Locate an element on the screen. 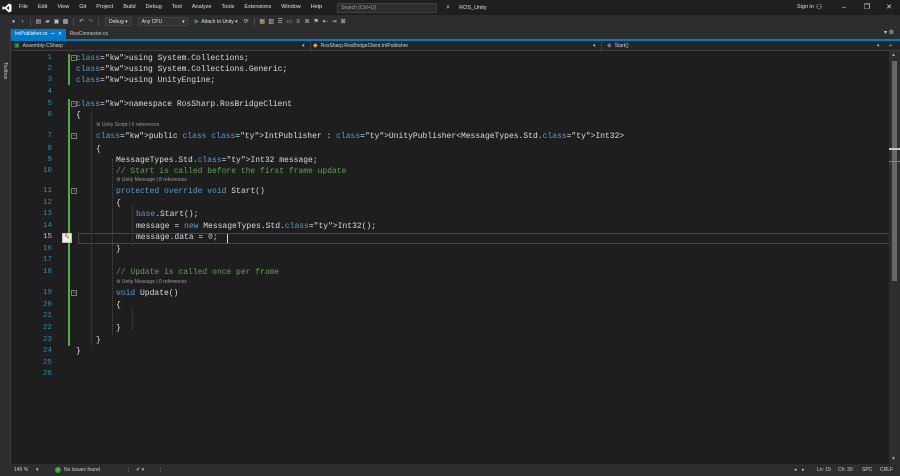 The height and width of the screenshot is (476, 900). code-line: 20 { is located at coordinates (450, 305).